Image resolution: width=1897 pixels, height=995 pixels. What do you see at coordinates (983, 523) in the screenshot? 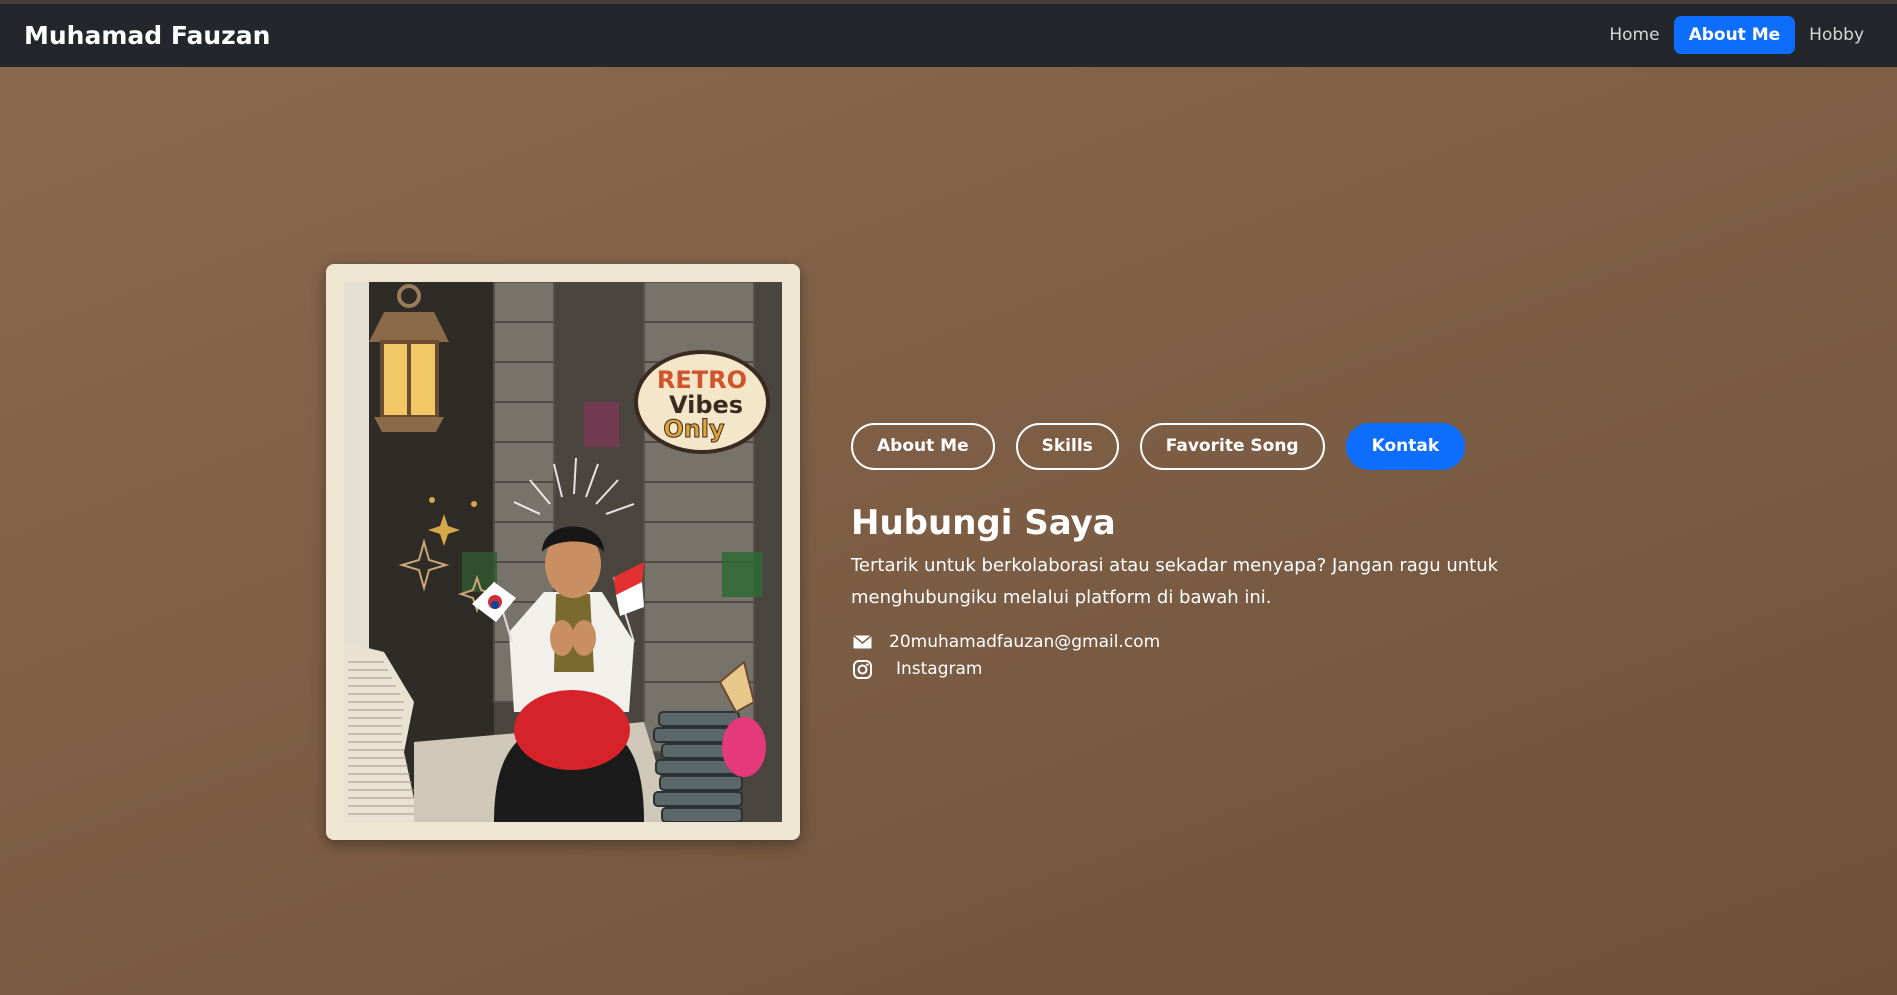
I see `contact-title: Hubungi Saya` at bounding box center [983, 523].